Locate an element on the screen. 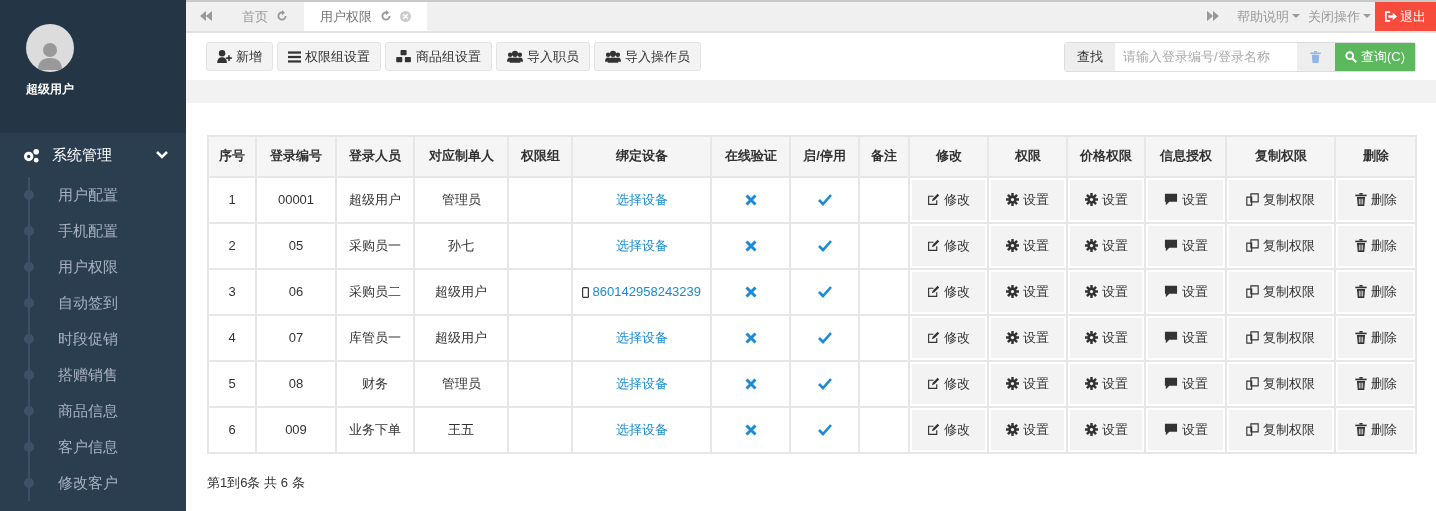 This screenshot has height=511, width=1436. column-header: 修改 is located at coordinates (948, 156).